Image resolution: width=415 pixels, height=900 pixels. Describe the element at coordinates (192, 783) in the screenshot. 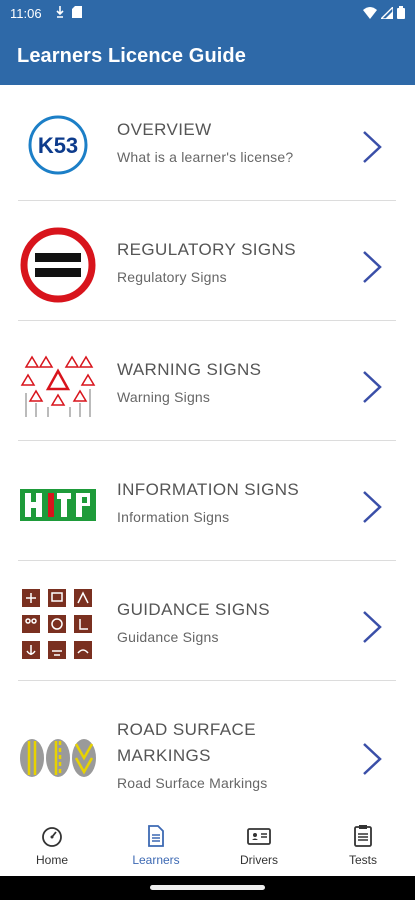

I see `item-subtitle: Road Surface Markings` at that location.